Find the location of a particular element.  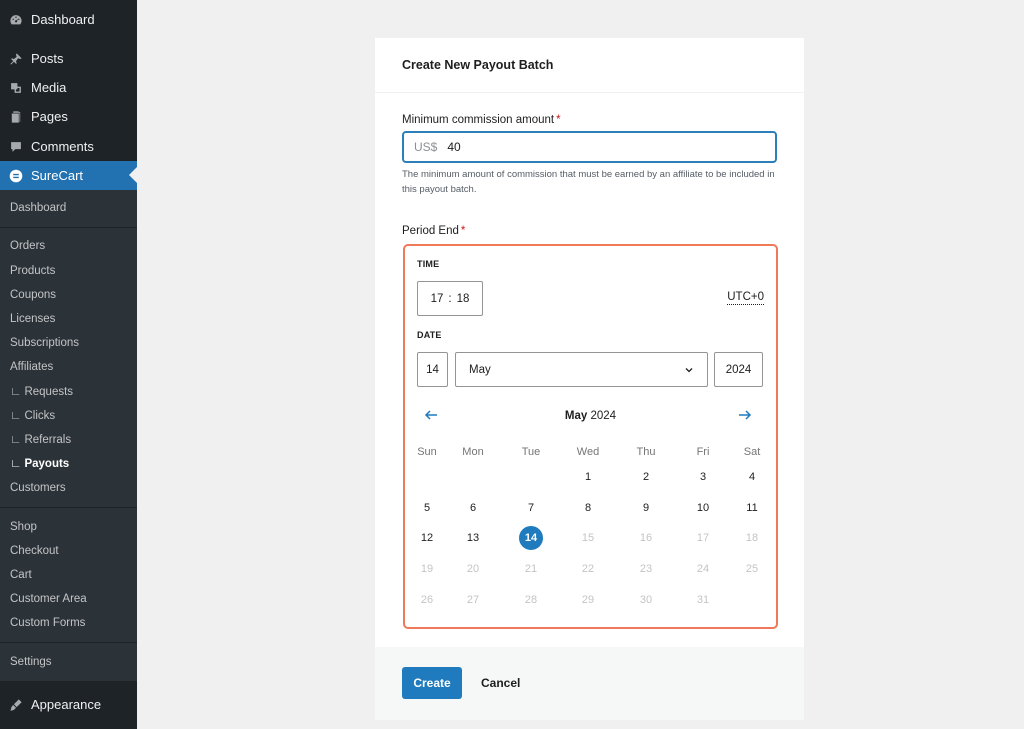

menu-dashboard: Dashboard is located at coordinates (68, 19).